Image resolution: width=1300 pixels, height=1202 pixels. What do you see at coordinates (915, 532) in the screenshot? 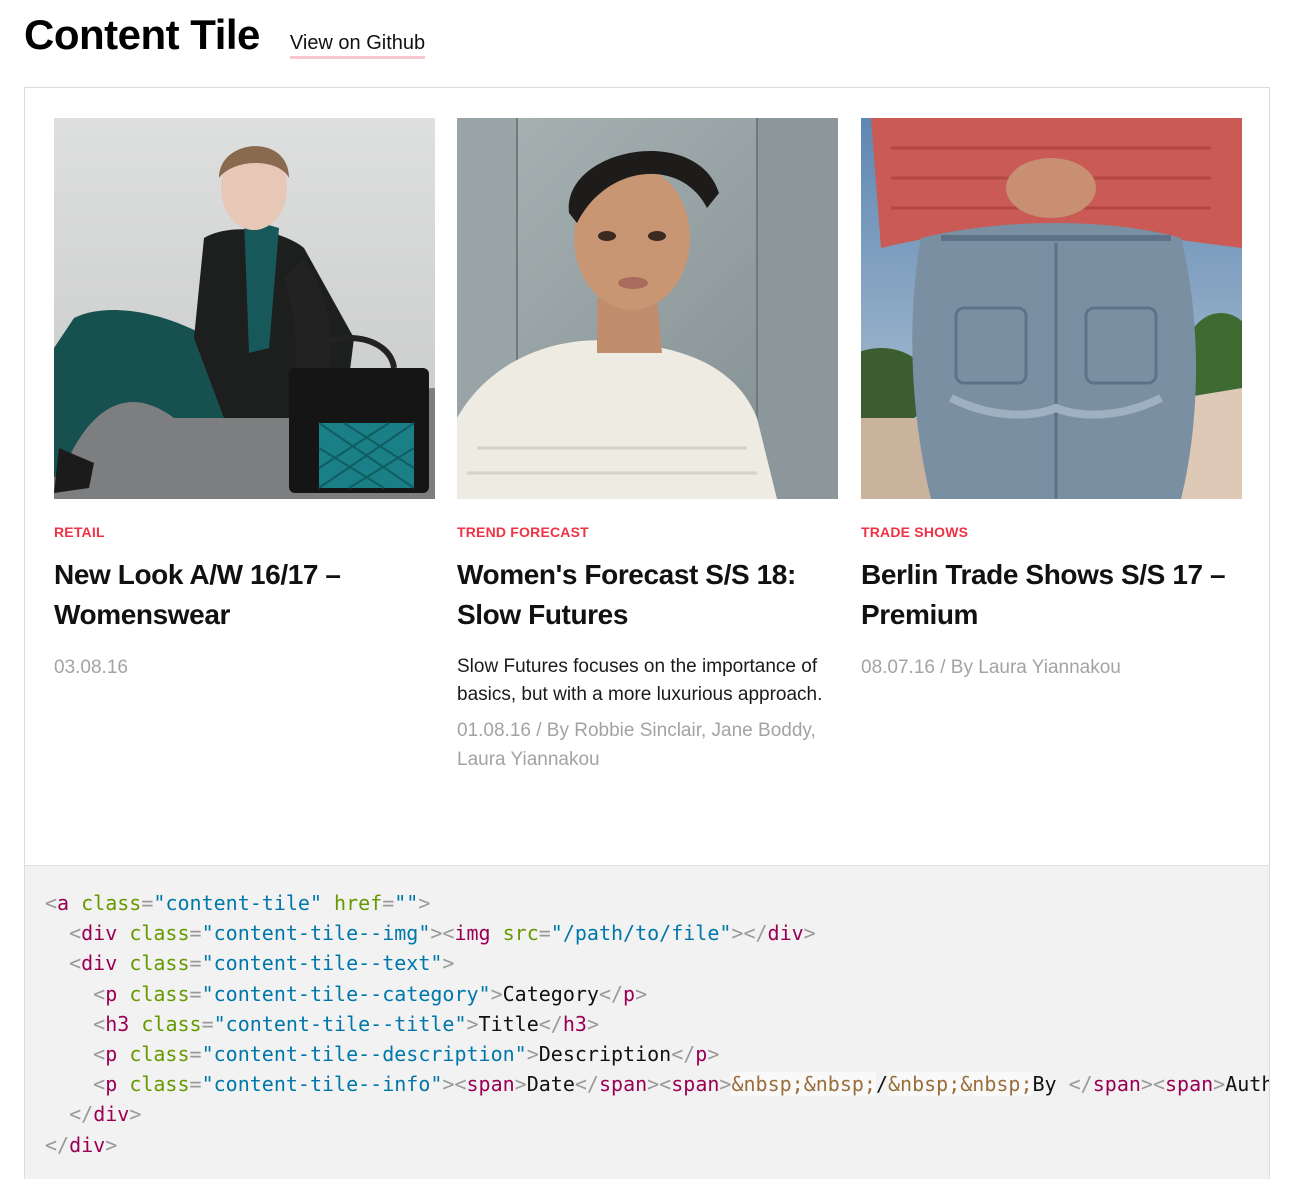
I see `tile-category: TRADE SHOWS` at bounding box center [915, 532].